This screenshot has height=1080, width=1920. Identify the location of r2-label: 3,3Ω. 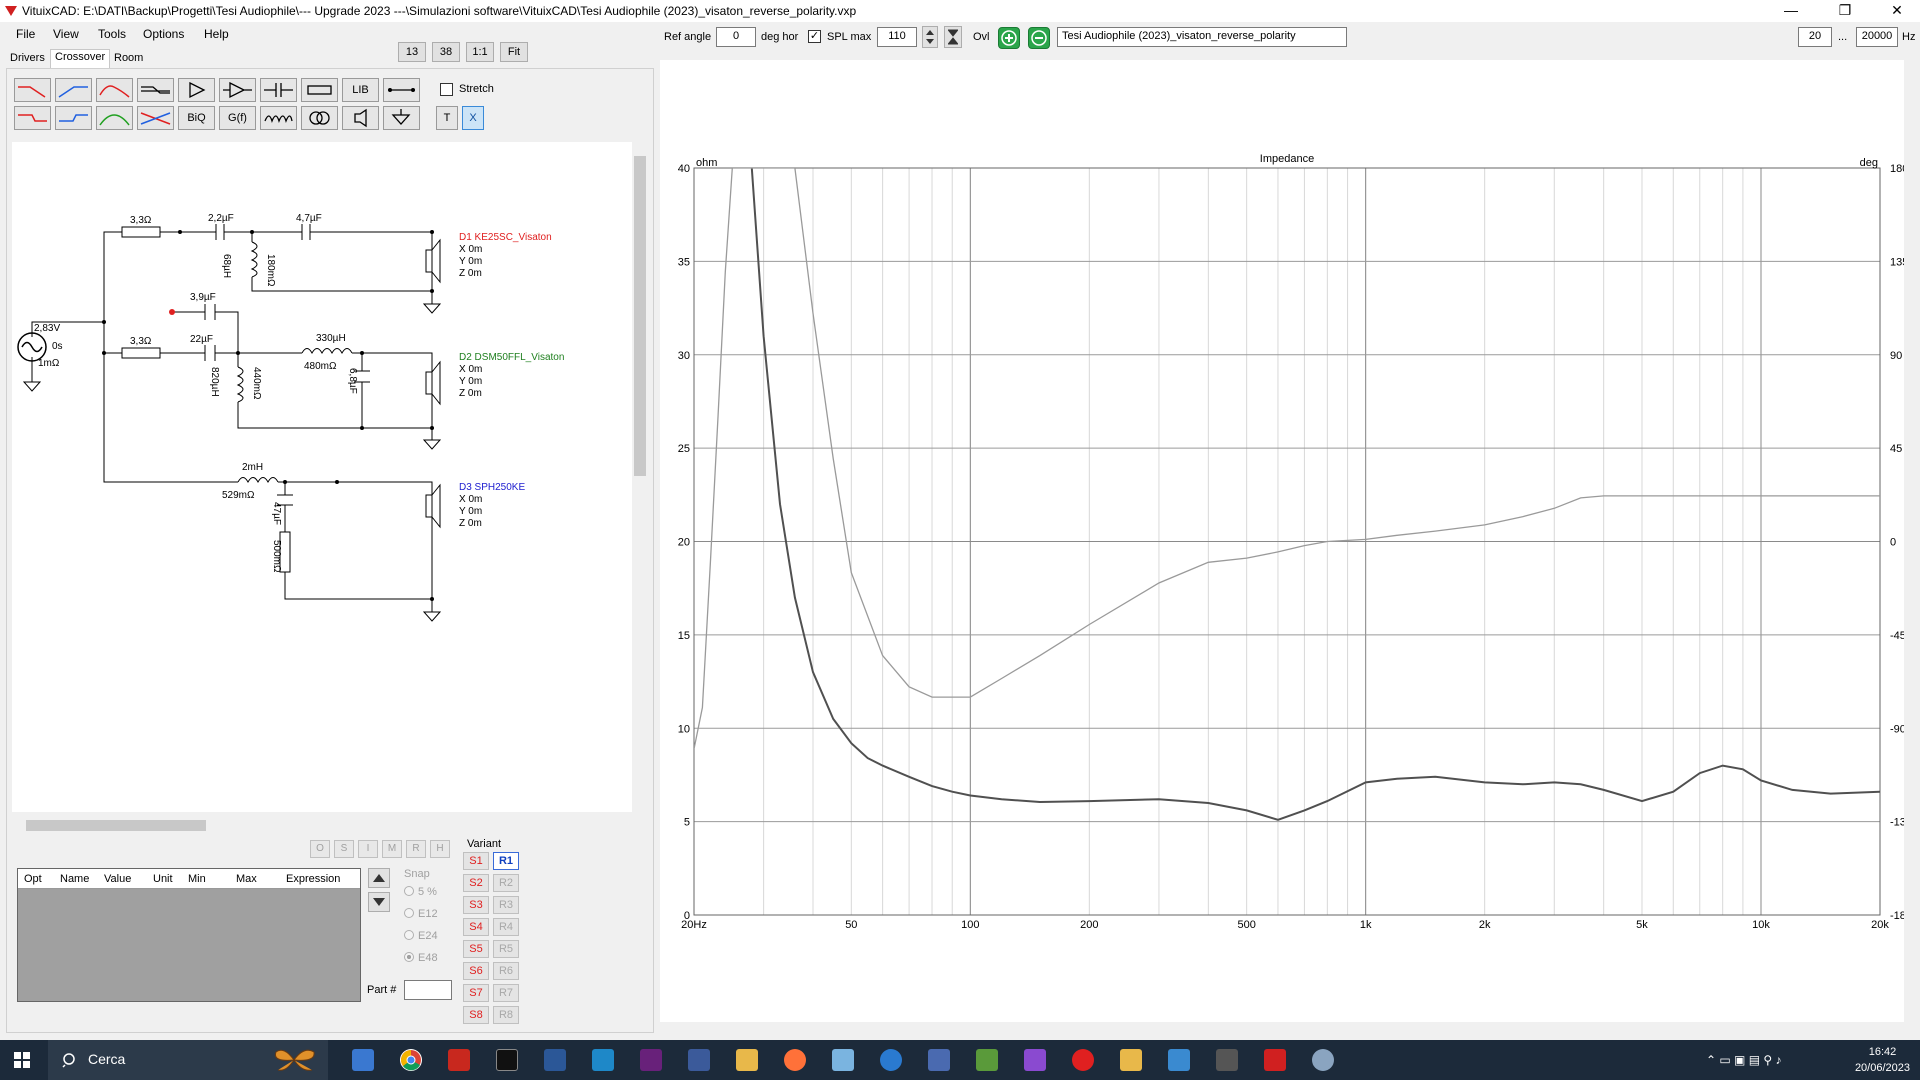
(140, 341).